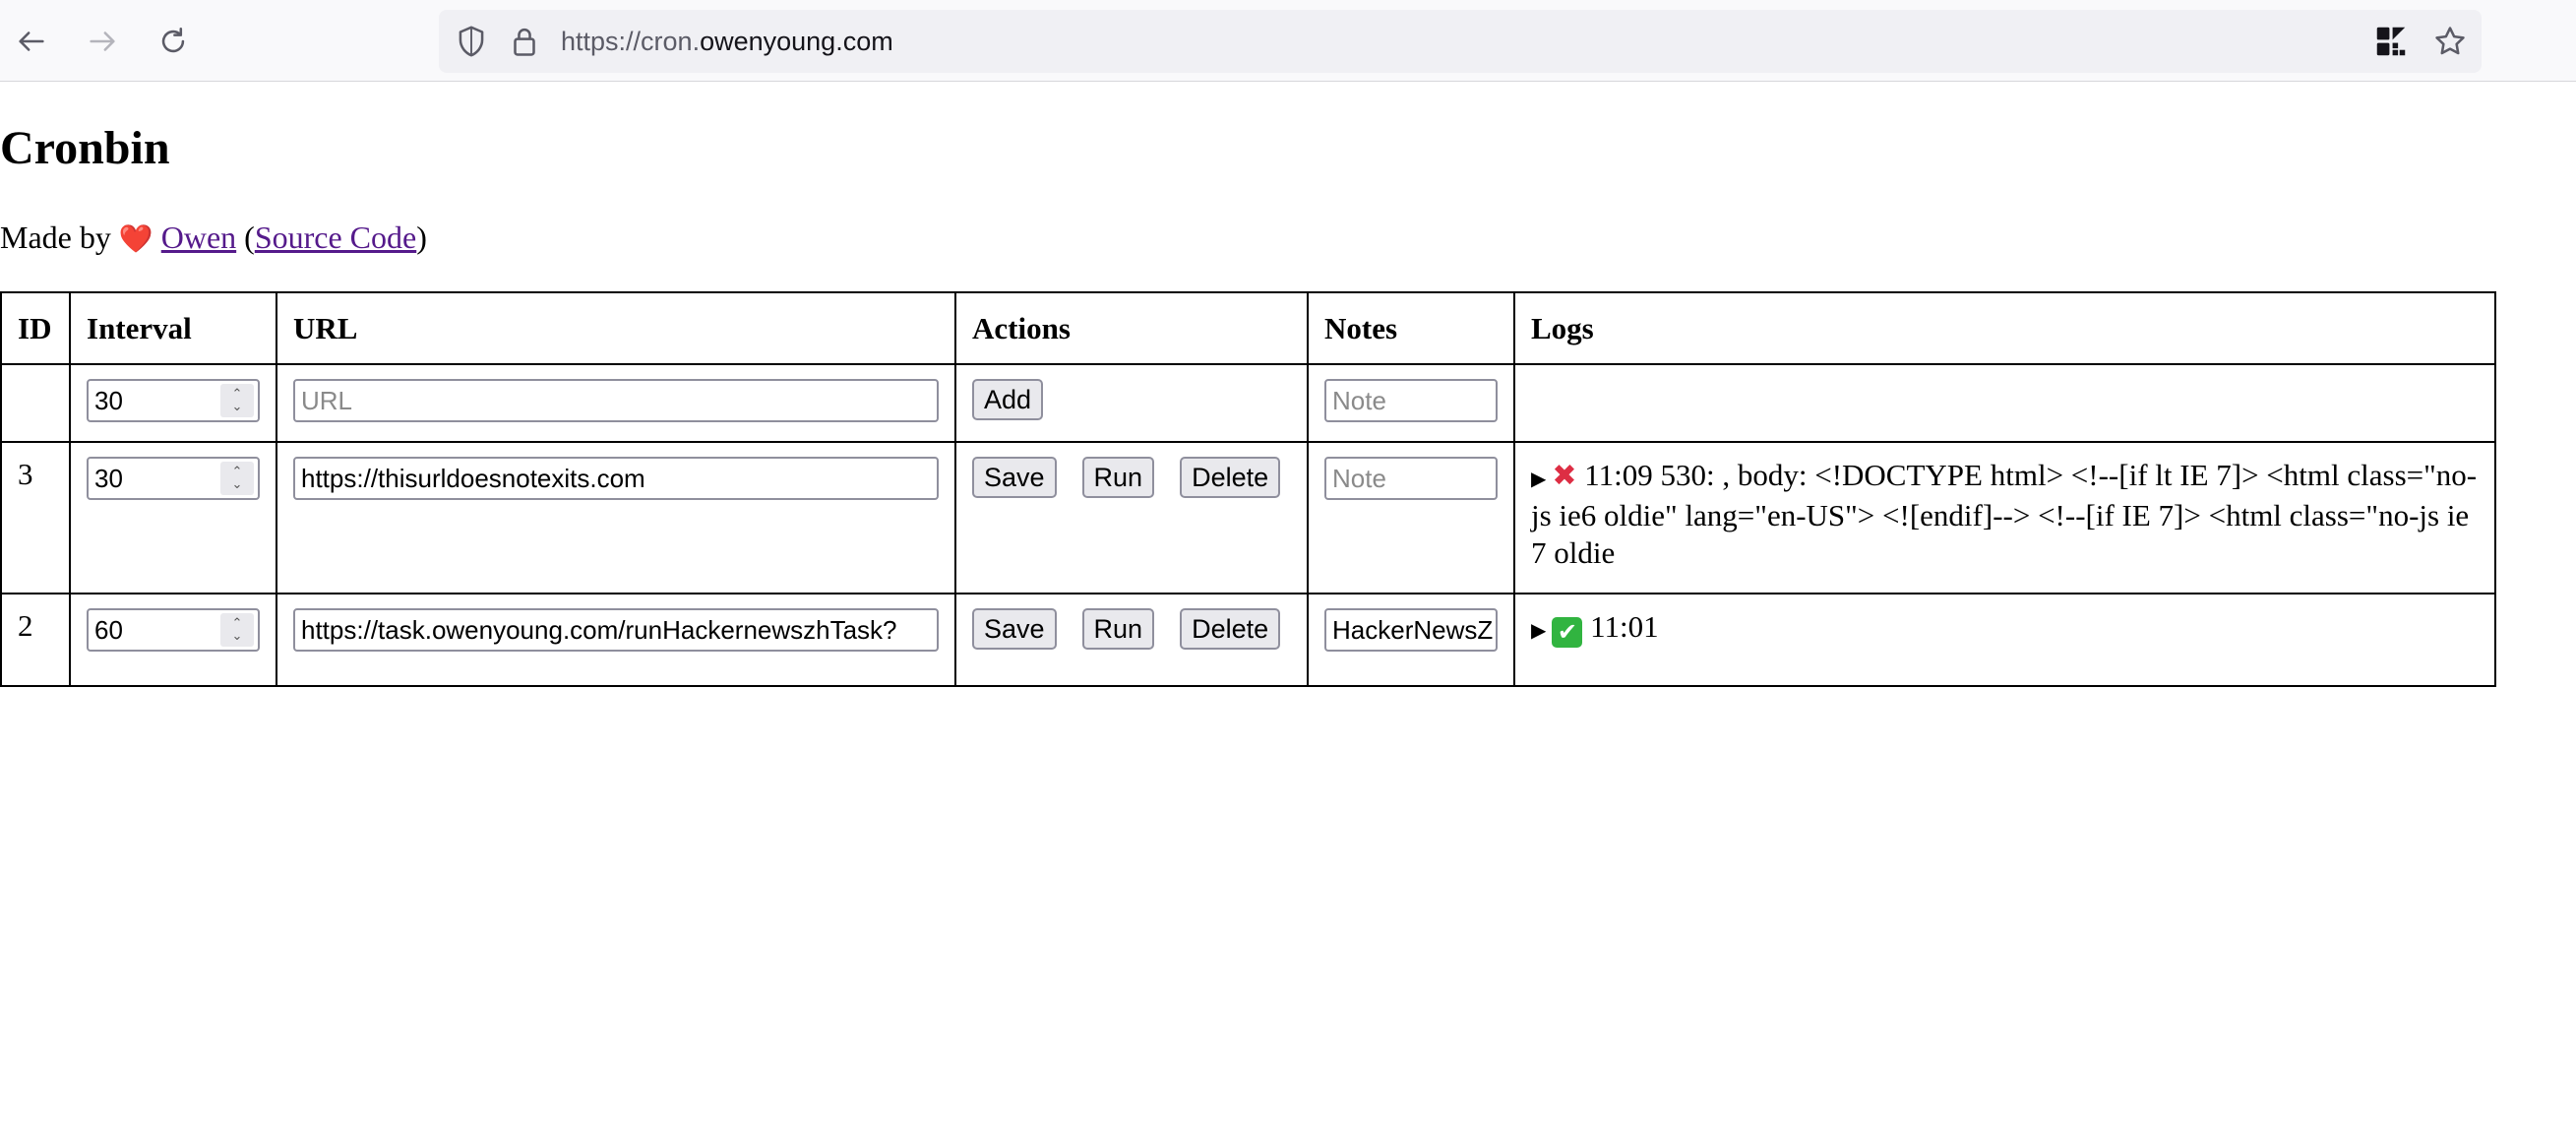 The height and width of the screenshot is (1126, 2576). I want to click on add-interval-cell: 30 ⌃ ⌄, so click(173, 403).